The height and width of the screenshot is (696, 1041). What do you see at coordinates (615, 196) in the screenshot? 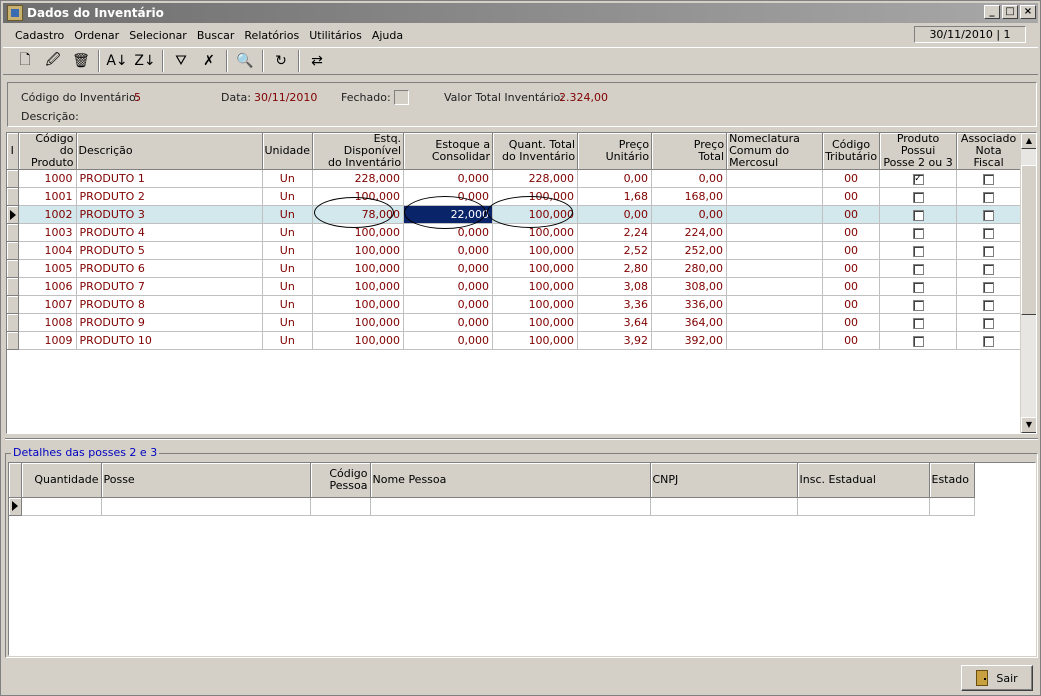
I see `cell-preco-unit: 1,68` at bounding box center [615, 196].